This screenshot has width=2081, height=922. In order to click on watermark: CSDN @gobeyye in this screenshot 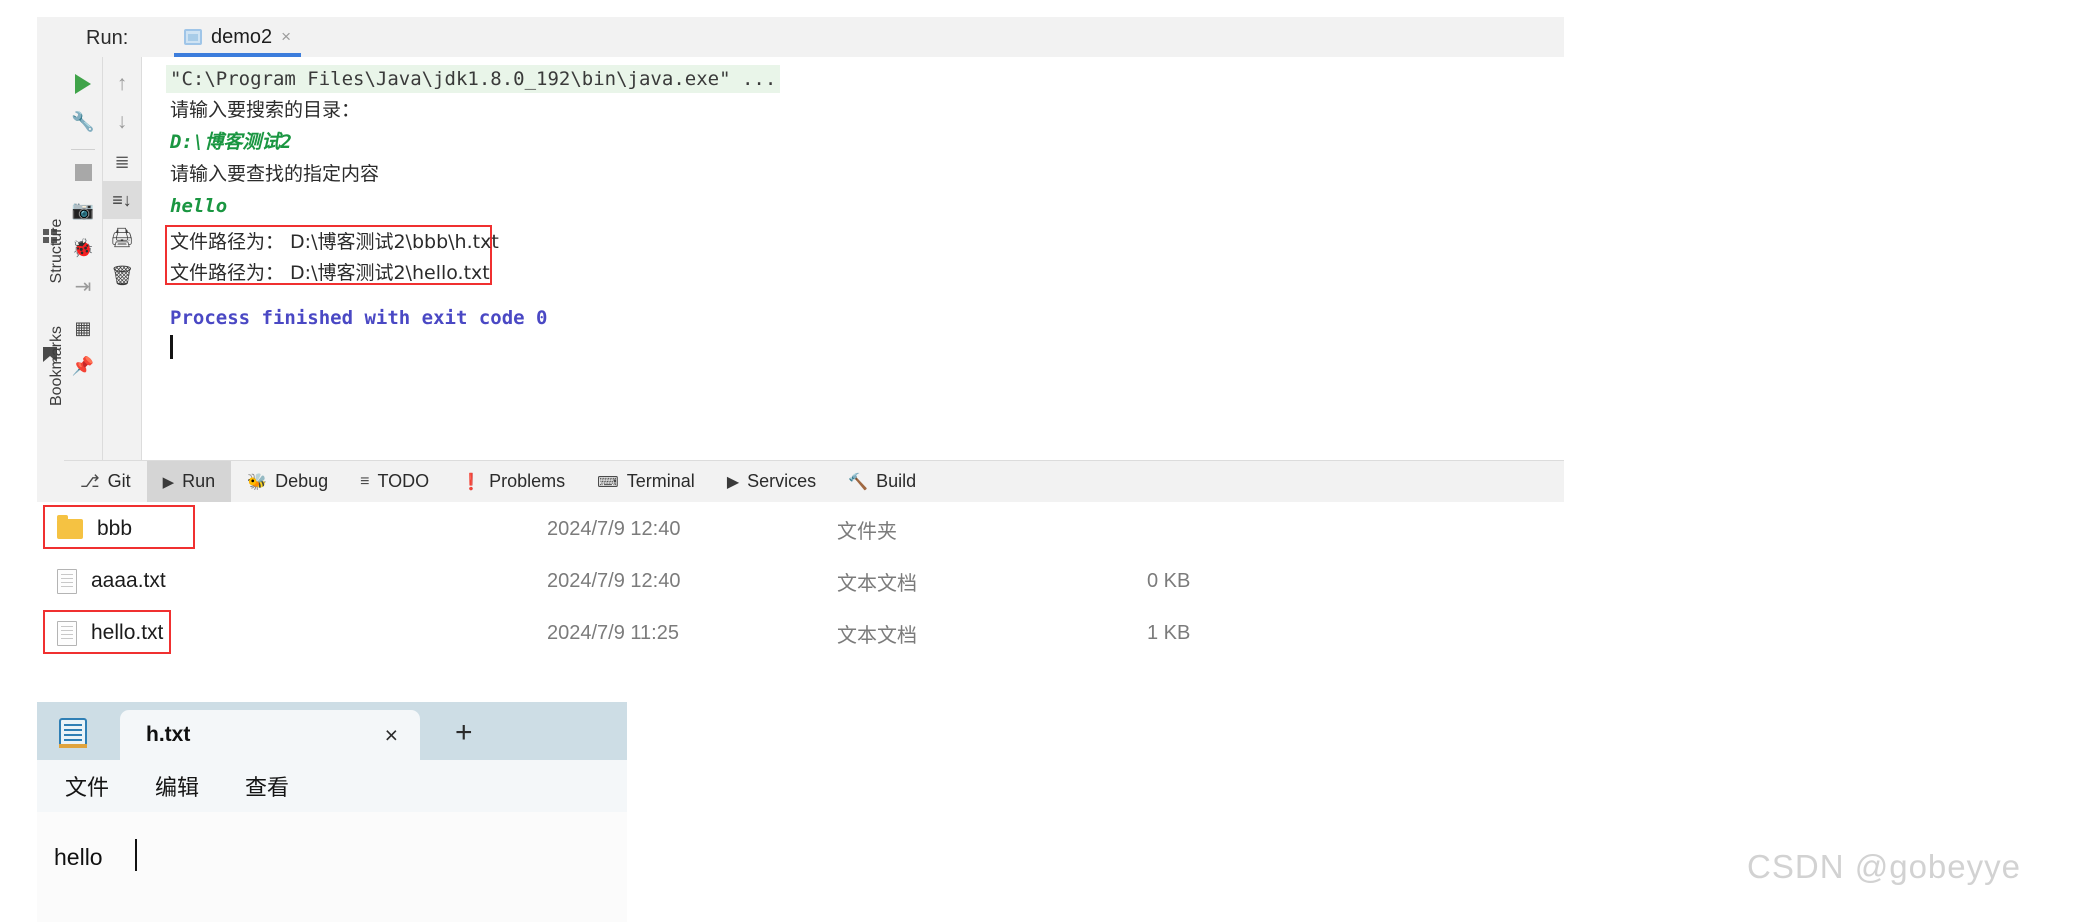, I will do `click(1884, 866)`.